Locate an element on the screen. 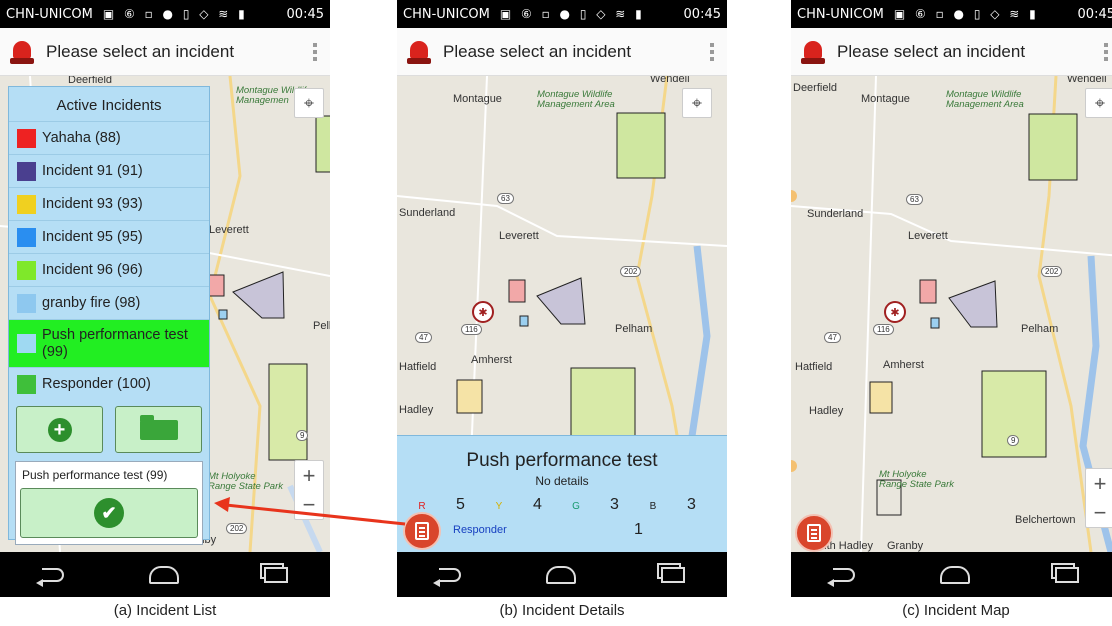 This screenshot has width=1112, height=626. incident-label: Incident 96 (96) is located at coordinates (92, 269).